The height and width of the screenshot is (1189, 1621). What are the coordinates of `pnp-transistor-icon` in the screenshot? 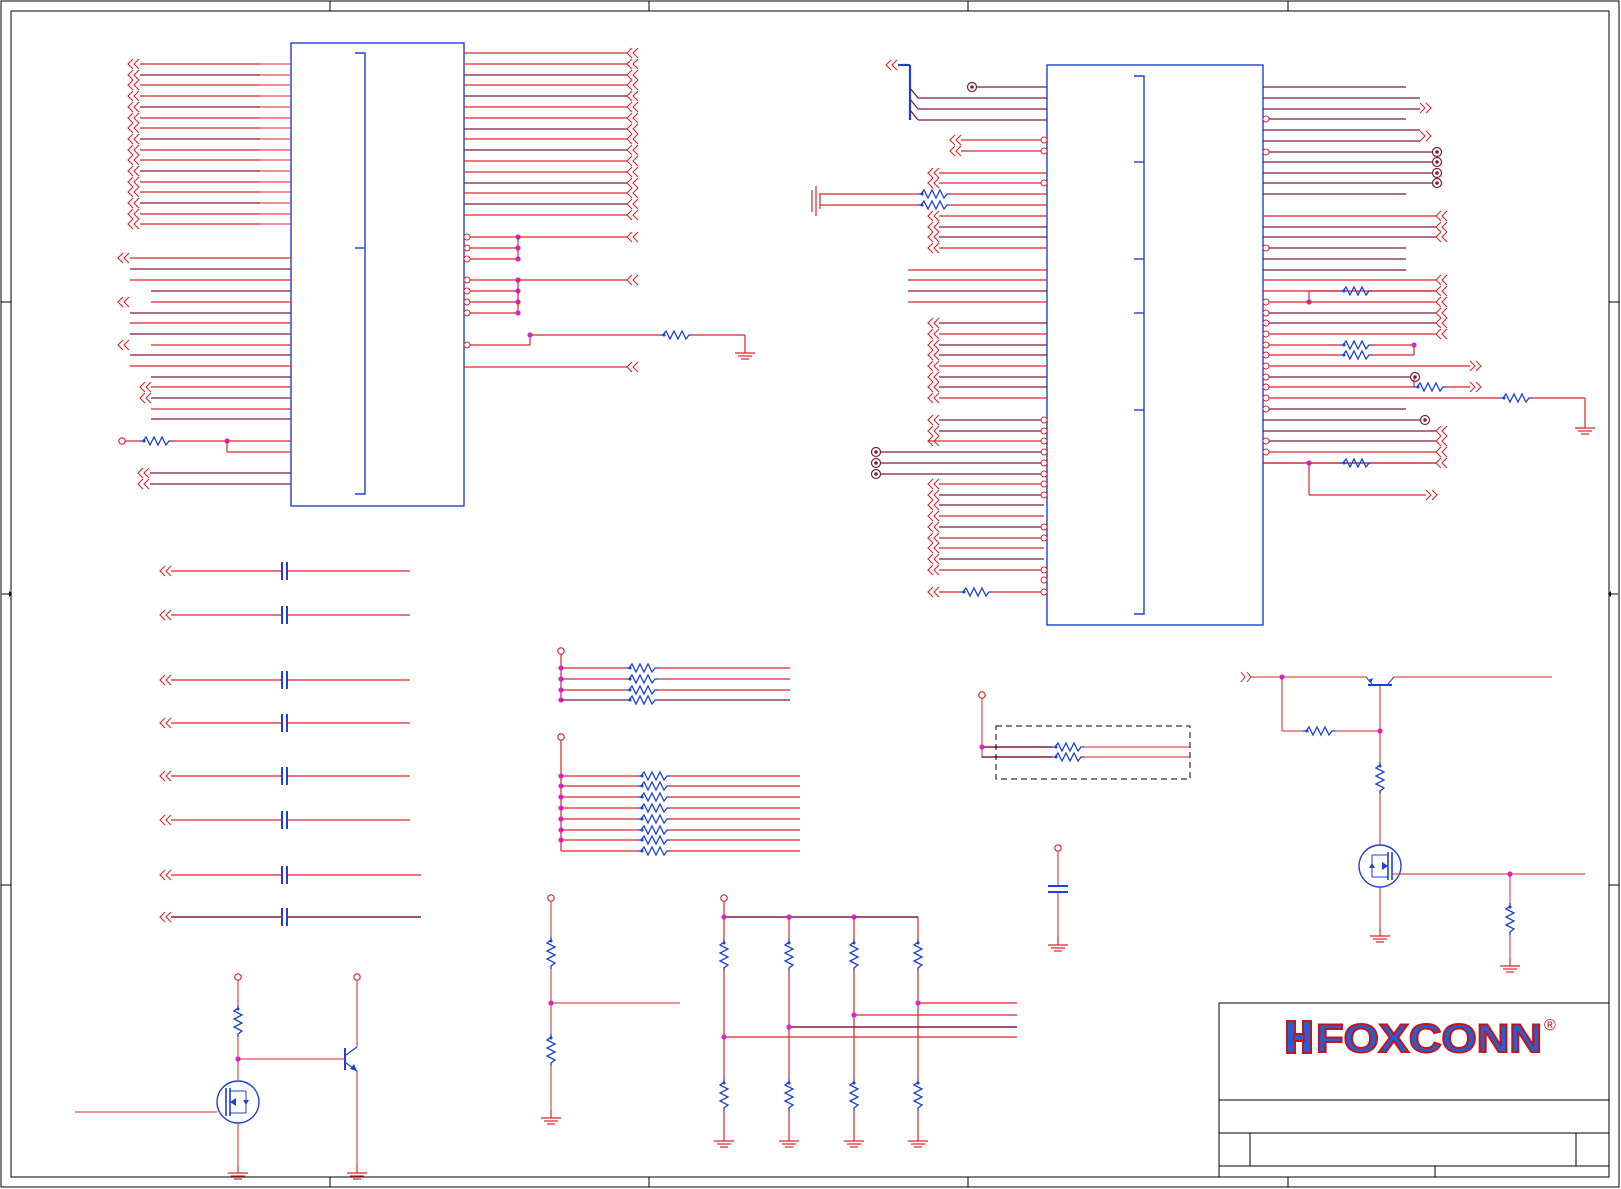 It's located at (1380, 681).